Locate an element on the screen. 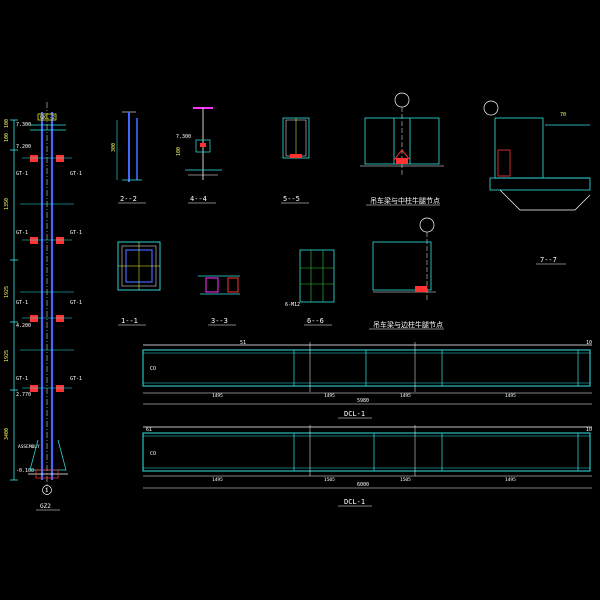 Image resolution: width=600 pixels, height=600 pixels. dim-3: 1350 is located at coordinates (7, 204).